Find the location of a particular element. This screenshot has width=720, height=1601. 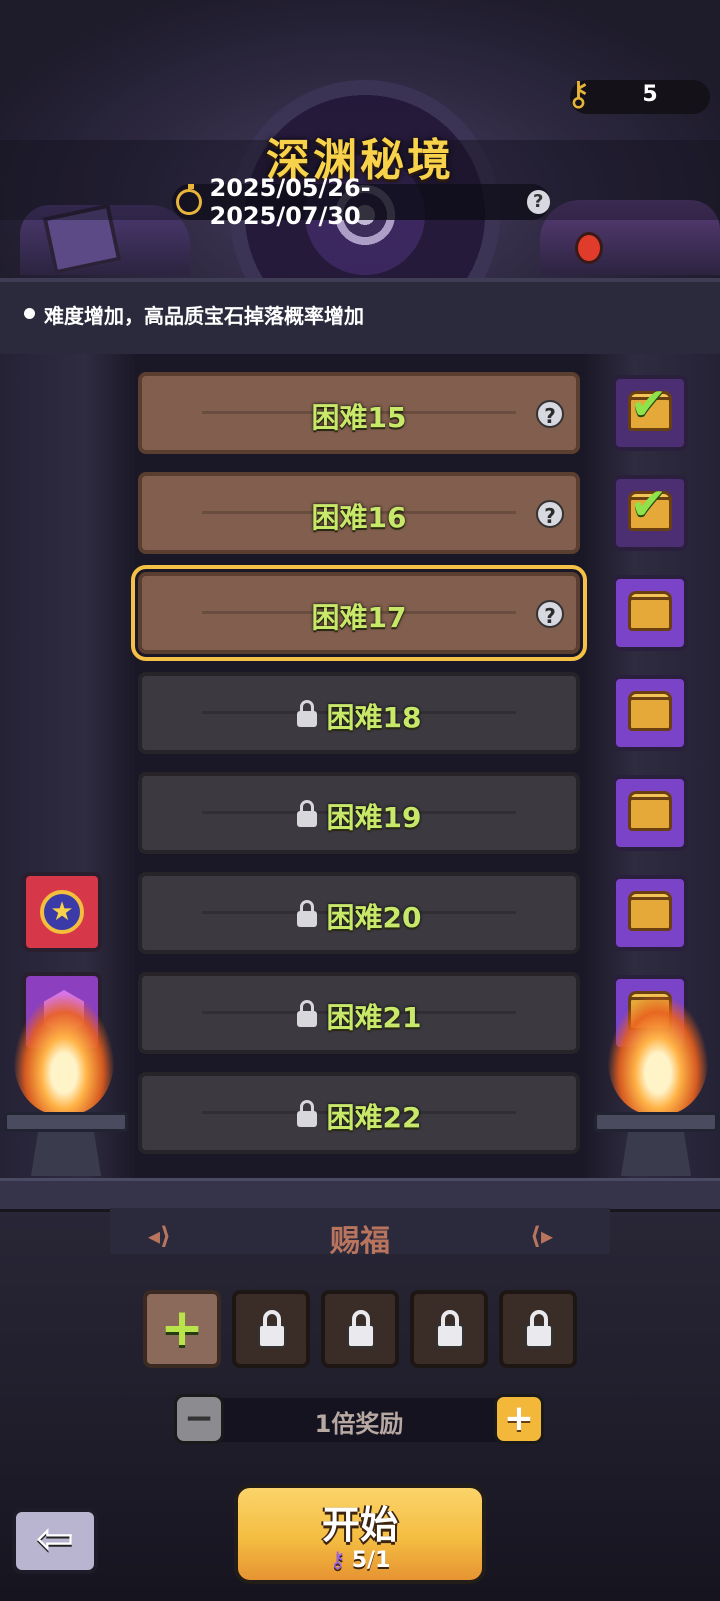

stone-ledge is located at coordinates (360, 1195).